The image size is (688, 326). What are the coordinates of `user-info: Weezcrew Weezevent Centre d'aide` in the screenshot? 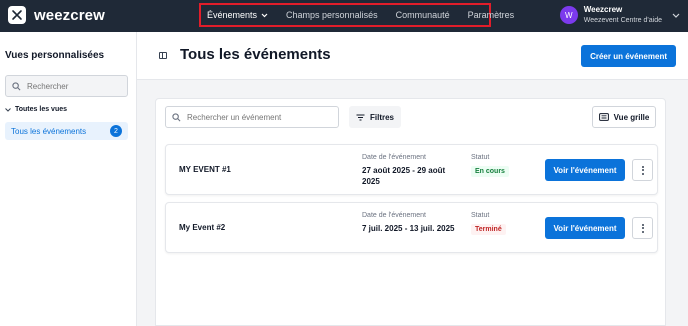 It's located at (623, 15).